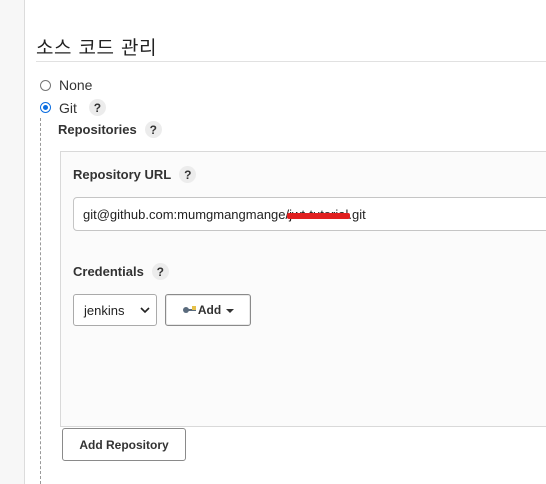 The height and width of the screenshot is (484, 546). Describe the element at coordinates (189, 309) in the screenshot. I see `key-icon` at that location.